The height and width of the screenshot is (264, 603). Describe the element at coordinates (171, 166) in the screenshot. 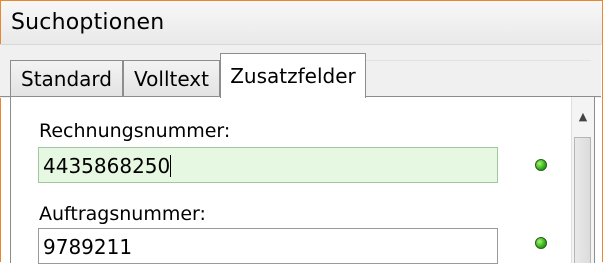

I see `text-caret` at that location.